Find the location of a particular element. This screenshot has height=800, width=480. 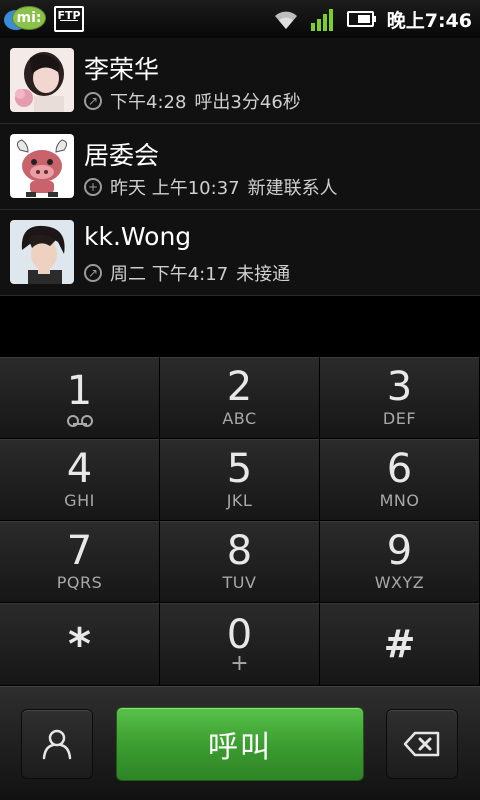

dial-key-2: 2 ABC is located at coordinates (240, 398).